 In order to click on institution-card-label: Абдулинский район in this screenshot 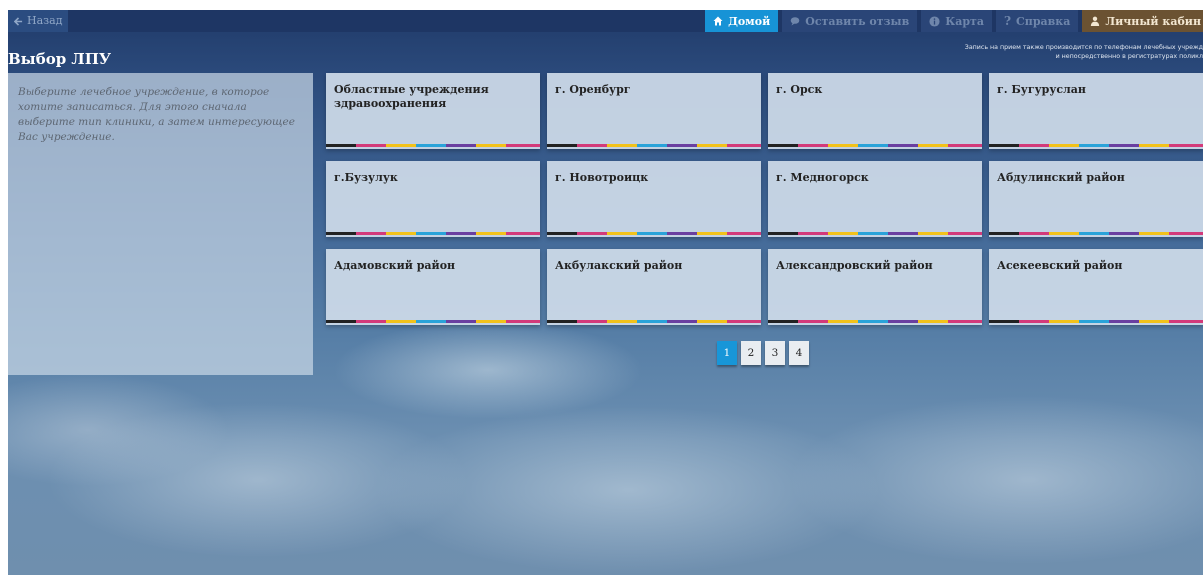, I will do `click(1061, 177)`.